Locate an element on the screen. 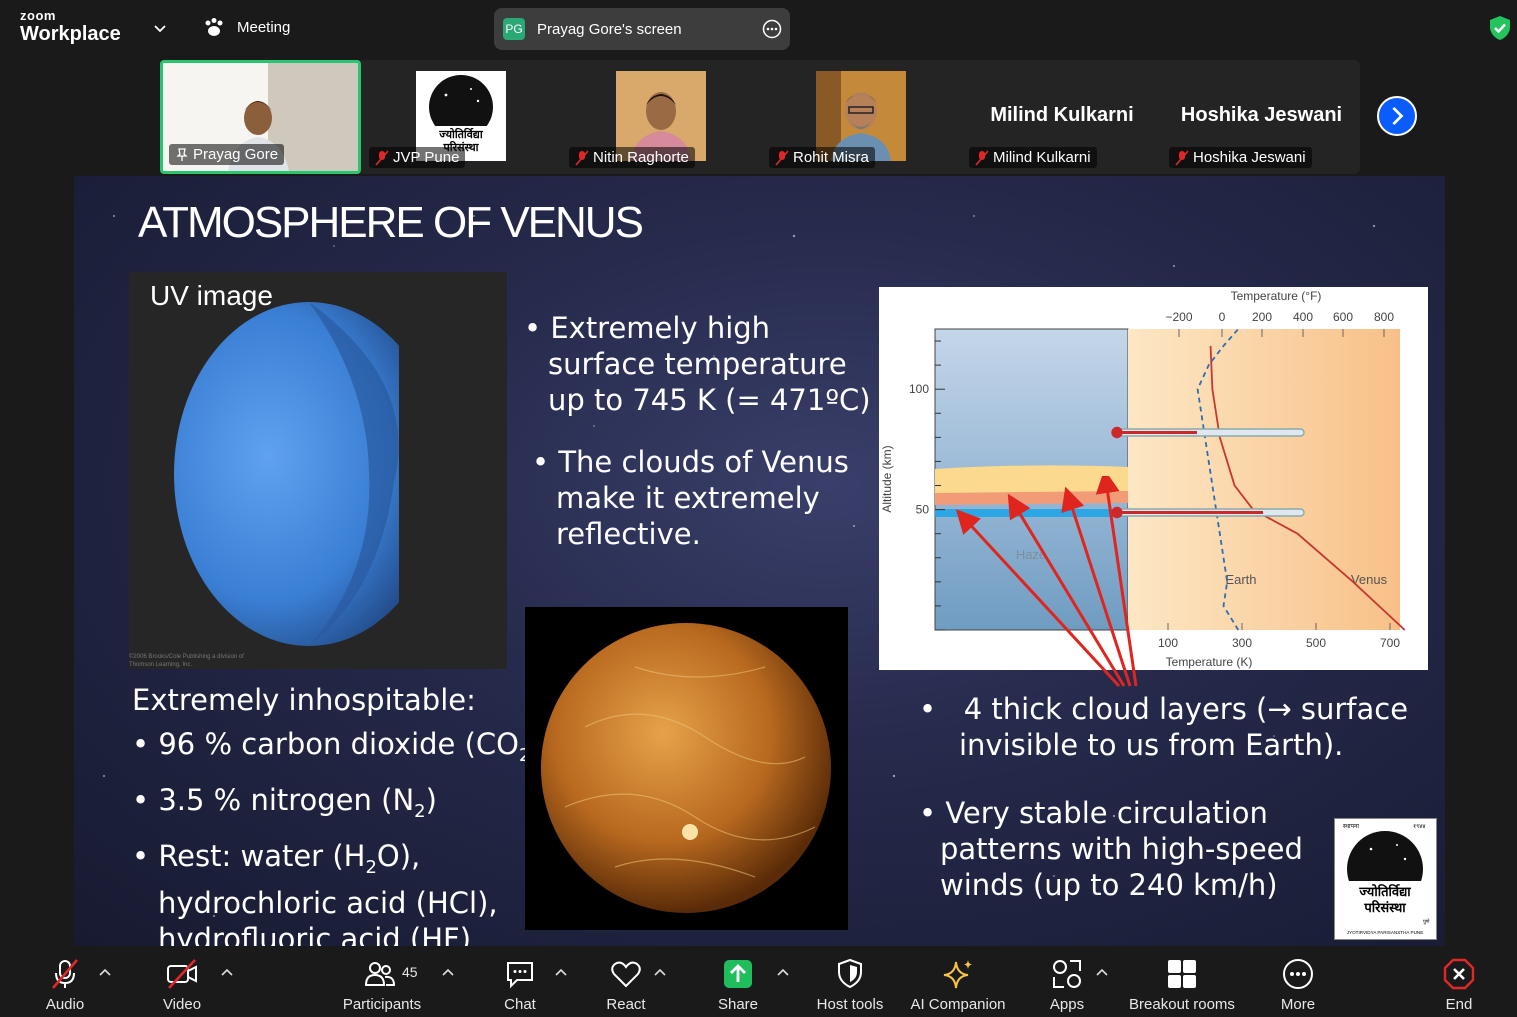 The height and width of the screenshot is (1017, 1517). y-tick-label: 100 is located at coordinates (919, 389).